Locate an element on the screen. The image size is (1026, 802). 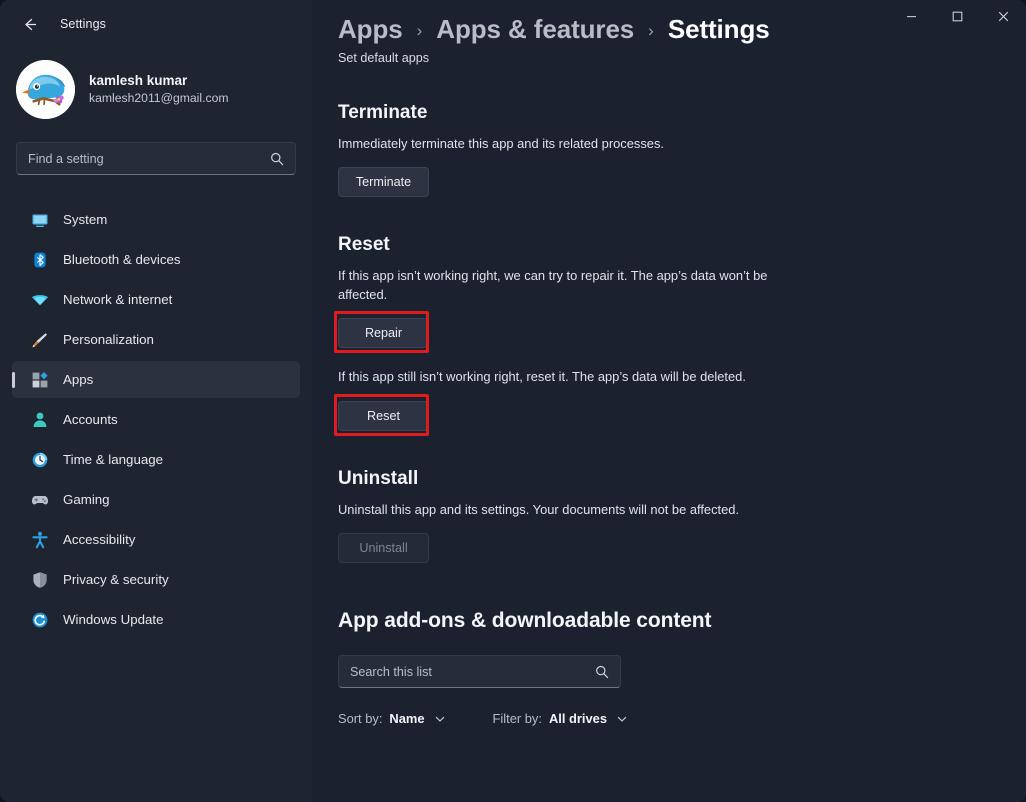
sidebar-item-windows-update: Windows Update is located at coordinates (156, 619).